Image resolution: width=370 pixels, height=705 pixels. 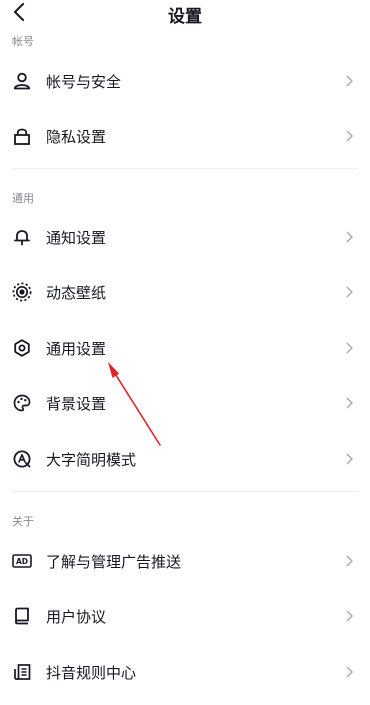 I want to click on settings-item-live-wallpaper: 动态壁纸, so click(x=185, y=292).